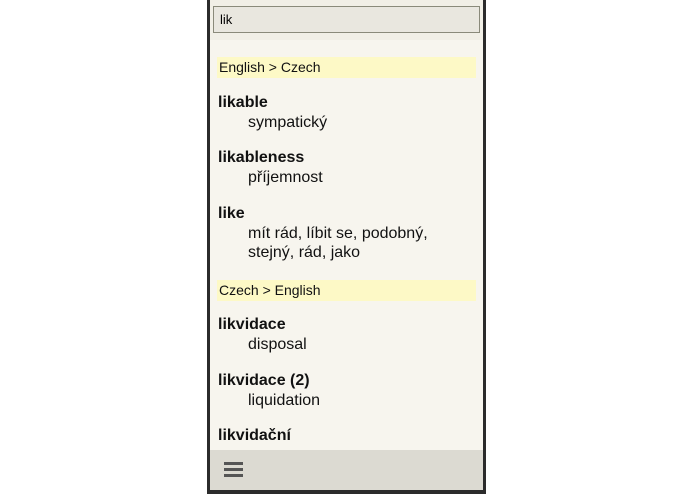  Describe the element at coordinates (264, 380) in the screenshot. I see `headword: likvidace (2)` at that location.